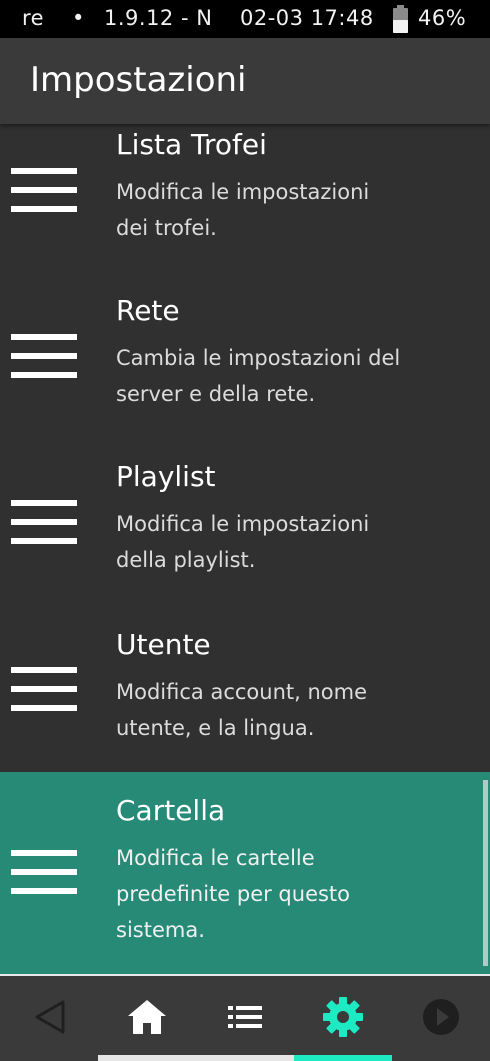 This screenshot has width=490, height=1061. What do you see at coordinates (138, 80) in the screenshot?
I see `page-title: Impostazioni` at bounding box center [138, 80].